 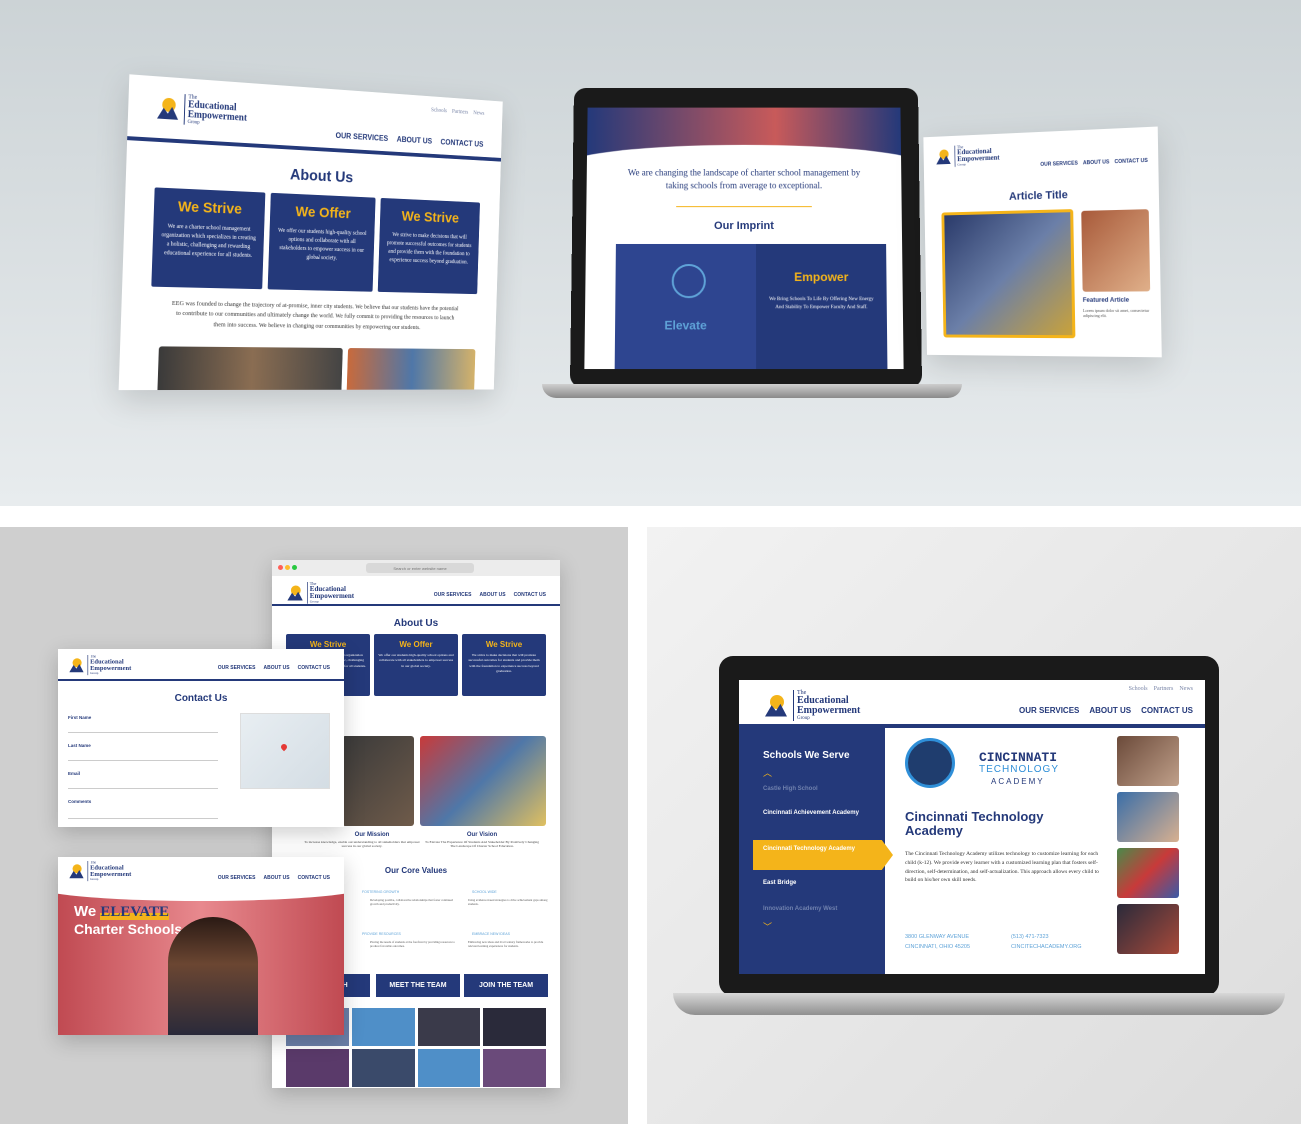 I want to click on browser-address-bar, so click(x=420, y=568).